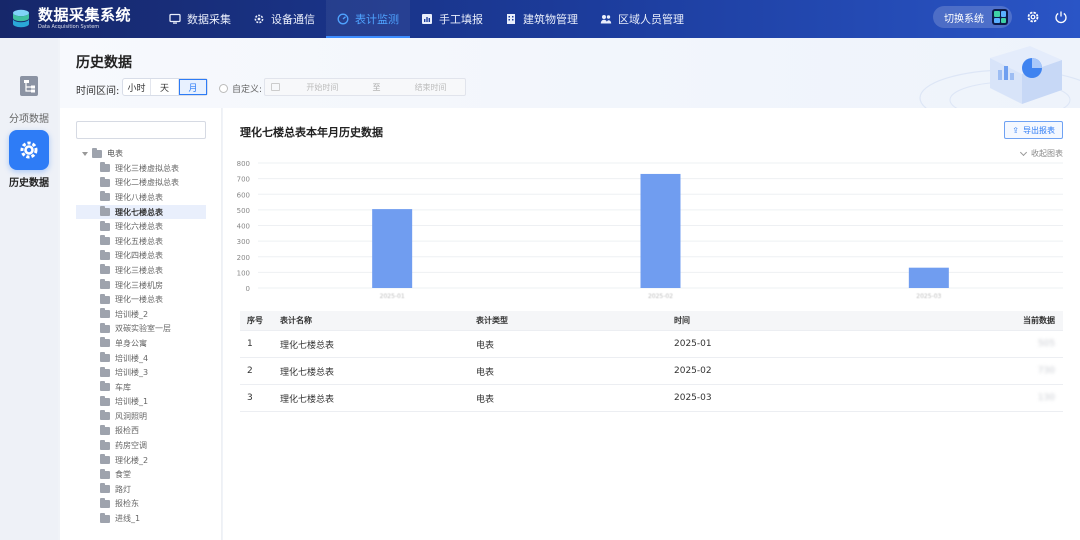 The image size is (1080, 540). I want to click on caret-down-icon, so click(85, 153).